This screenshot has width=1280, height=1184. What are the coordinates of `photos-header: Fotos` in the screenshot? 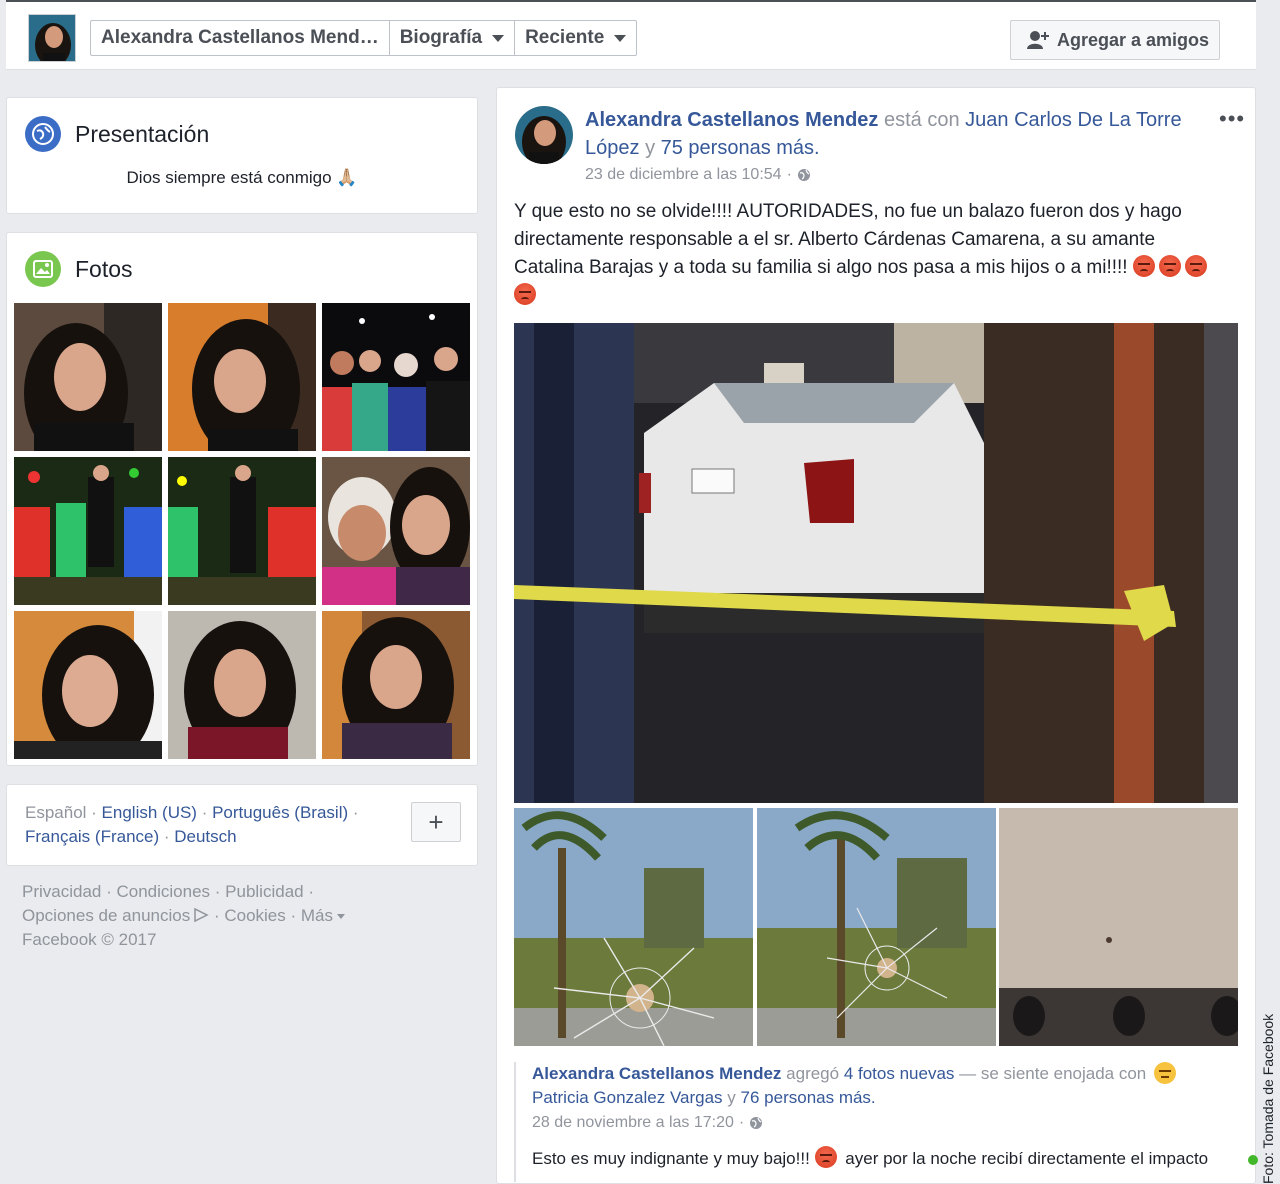 It's located at (79, 269).